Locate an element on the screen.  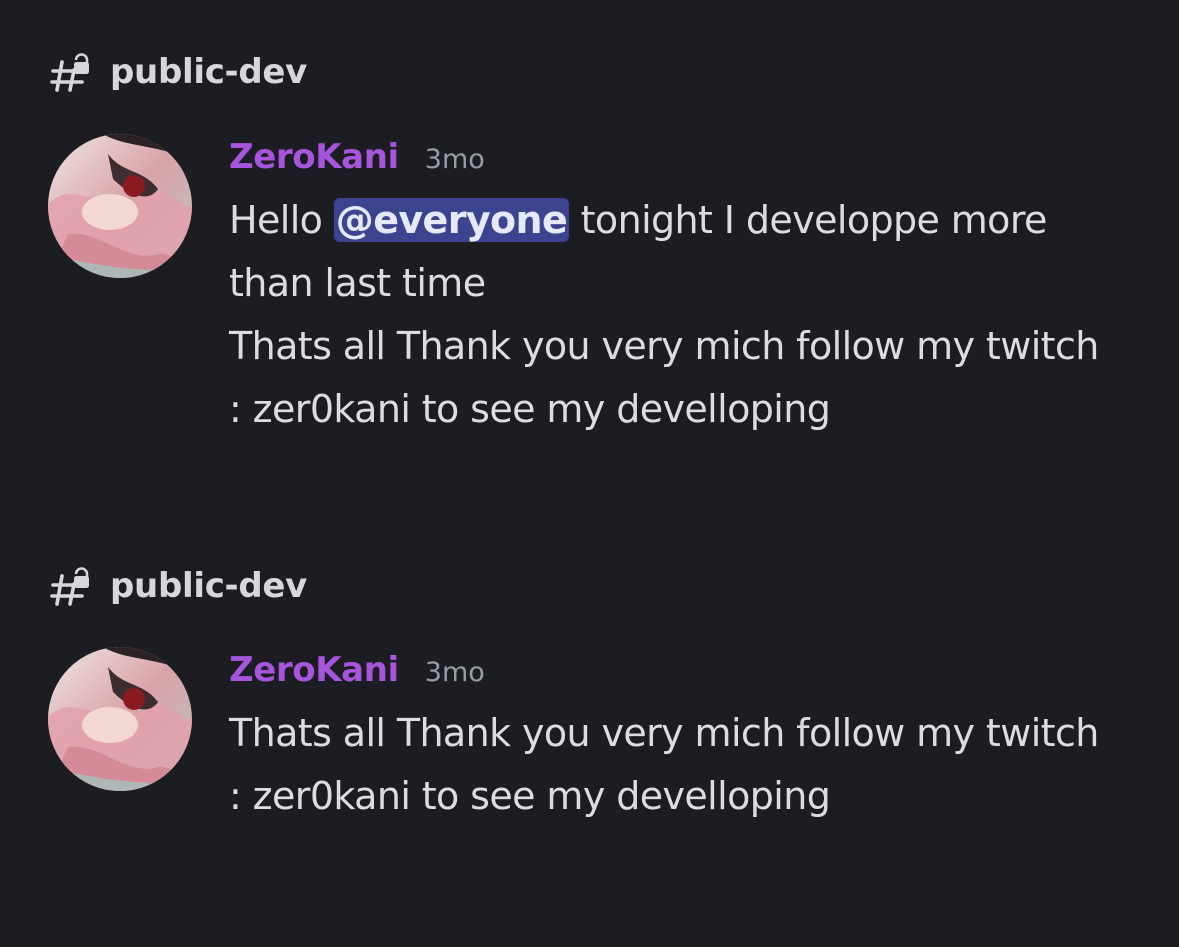
everyone-mention: @everyone is located at coordinates (451, 220).